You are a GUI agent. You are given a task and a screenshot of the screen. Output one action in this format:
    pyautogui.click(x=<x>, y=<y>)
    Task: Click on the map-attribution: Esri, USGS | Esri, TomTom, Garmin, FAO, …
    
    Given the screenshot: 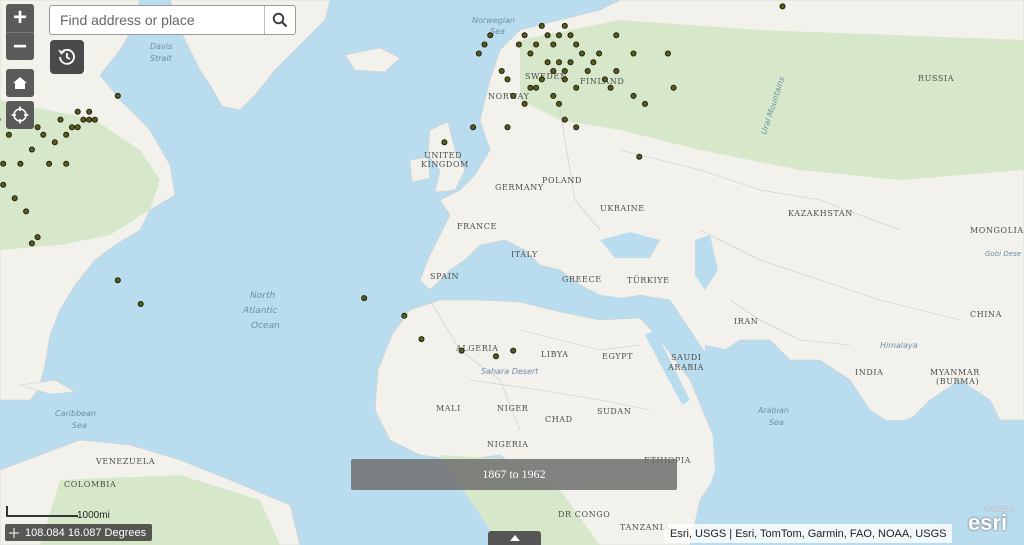 What is the action you would take?
    pyautogui.click(x=808, y=533)
    